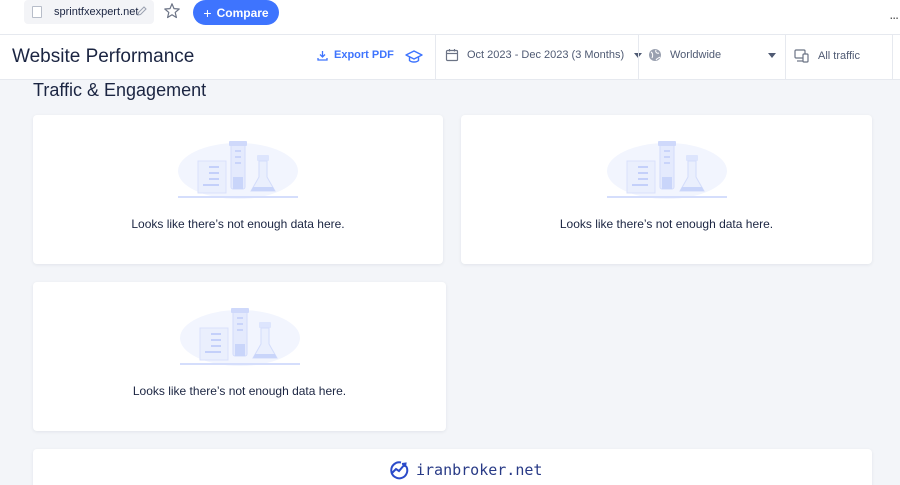  I want to click on pencil-icon, so click(142, 11).